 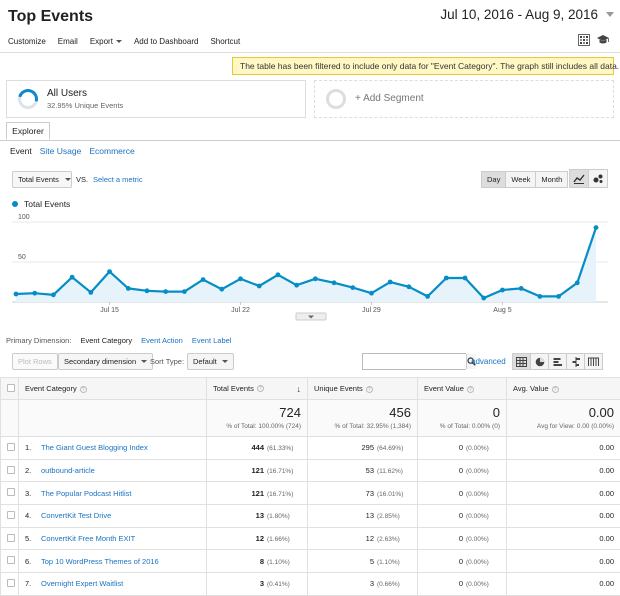 What do you see at coordinates (42, 179) in the screenshot?
I see `metric-select: Total Events` at bounding box center [42, 179].